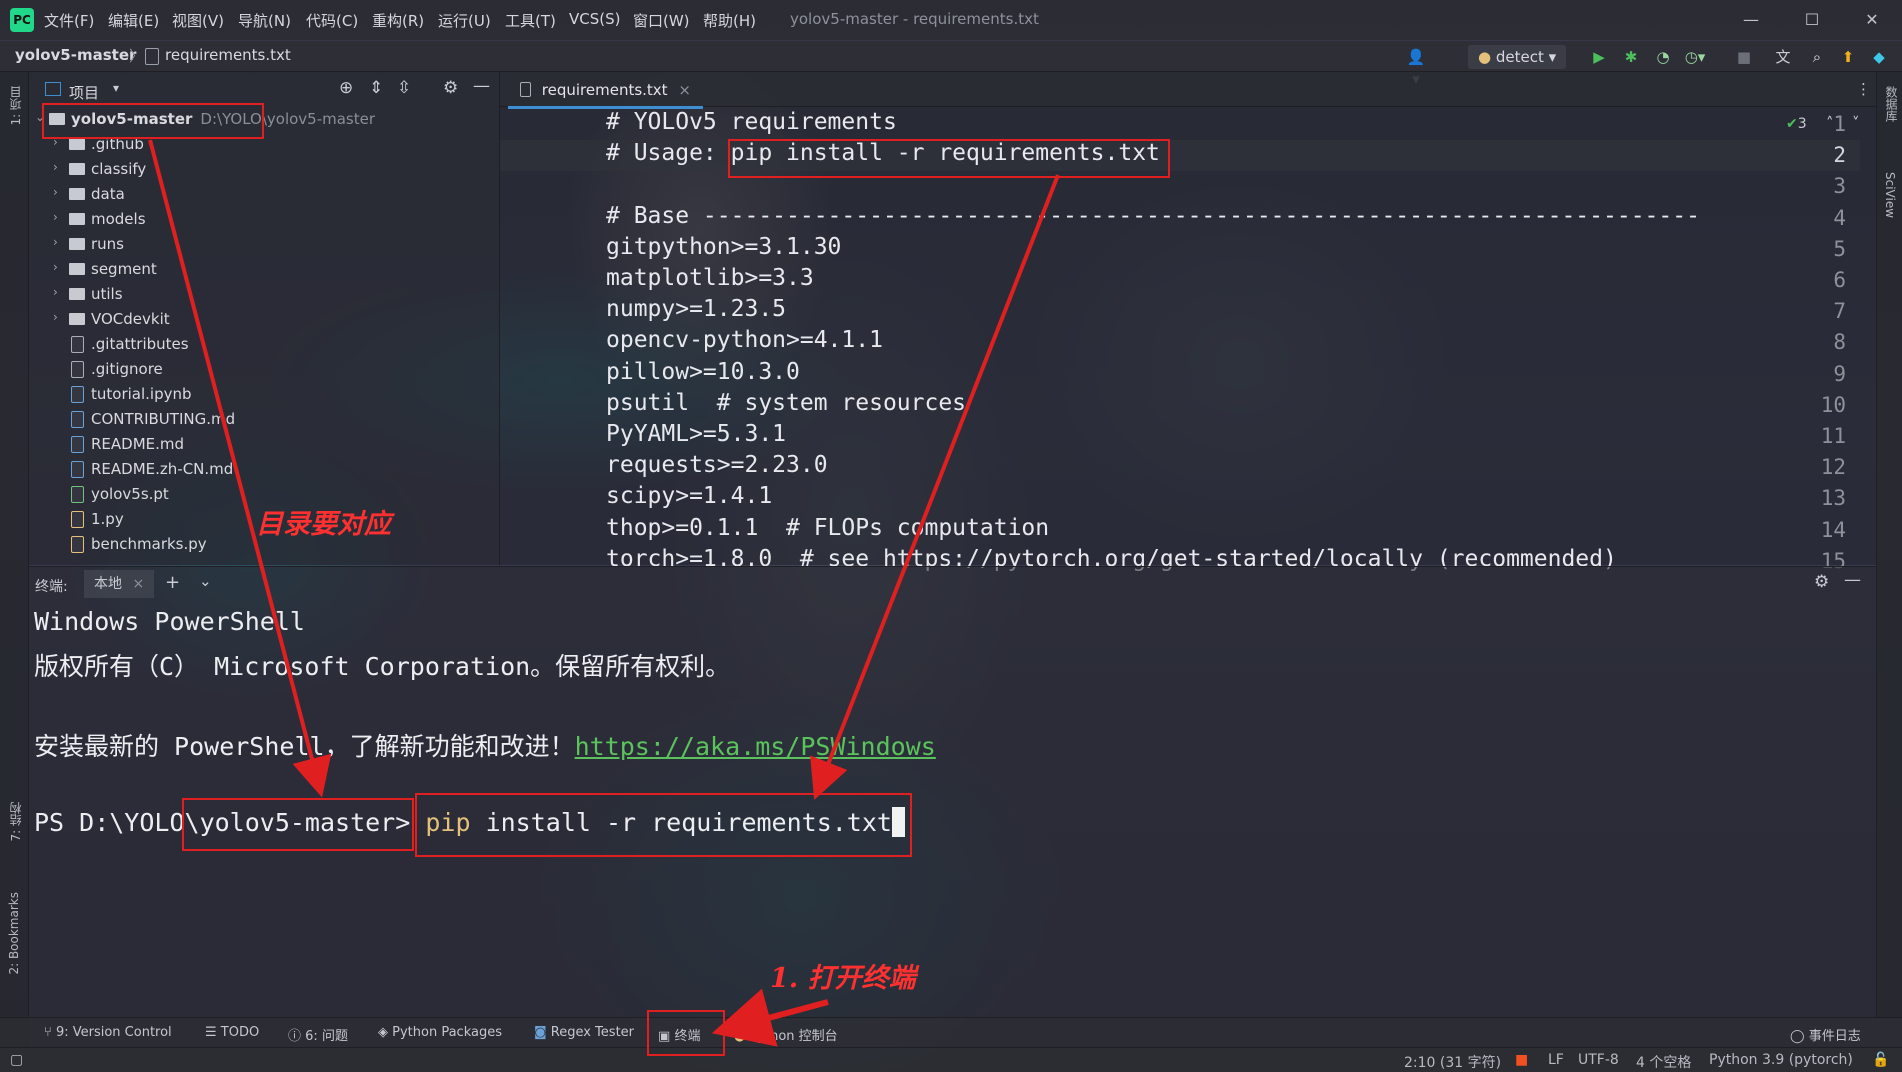 This screenshot has height=1072, width=1902. Describe the element at coordinates (935, 487) in the screenshot. I see `arrow-usage-to-command` at that location.